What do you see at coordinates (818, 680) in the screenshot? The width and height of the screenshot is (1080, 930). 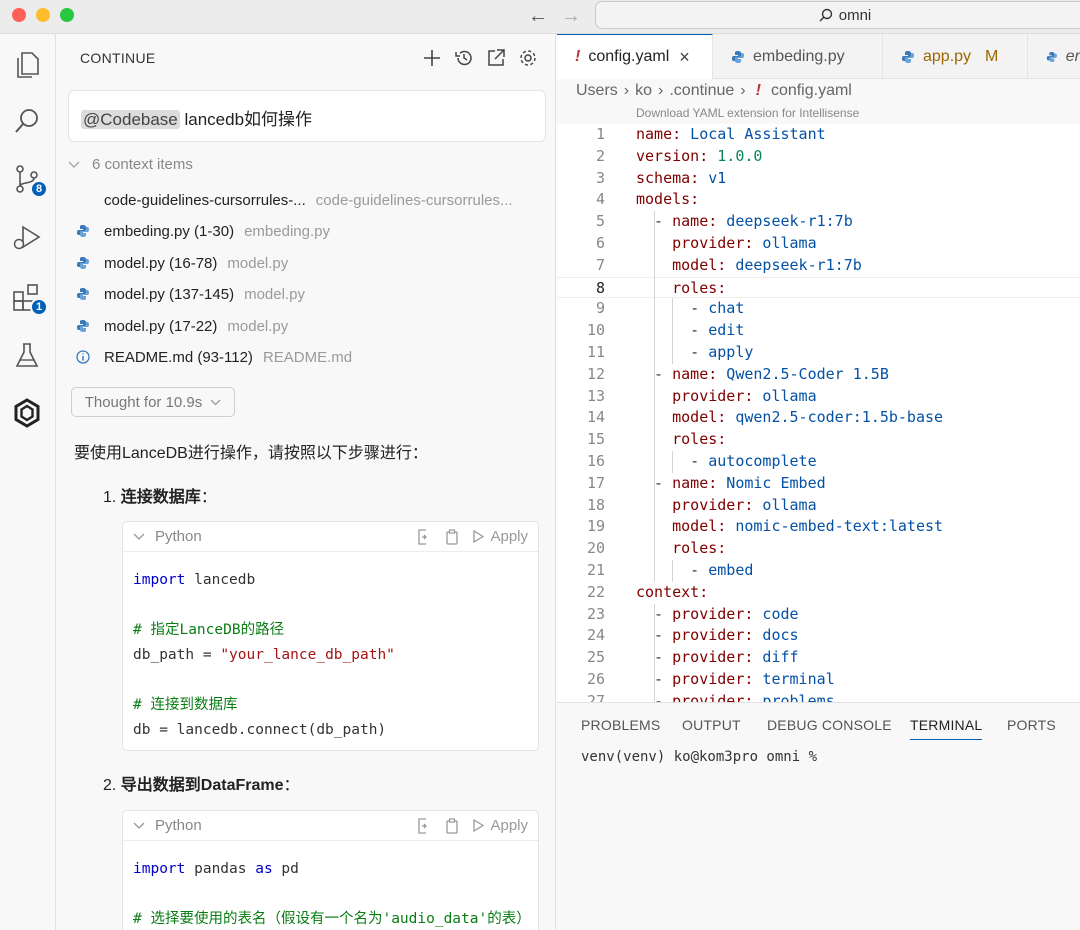 I see `editor-line: 26 - provider: terminal` at bounding box center [818, 680].